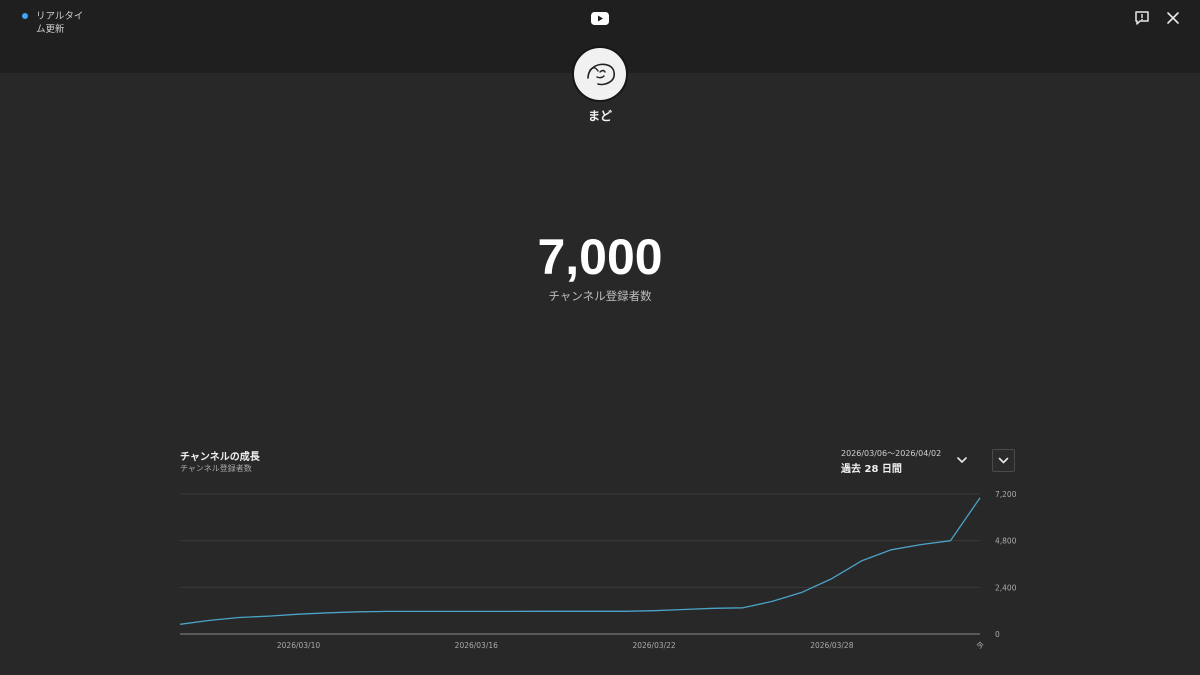  Describe the element at coordinates (831, 645) in the screenshot. I see `x-tick-label: 2026/03/28` at that location.